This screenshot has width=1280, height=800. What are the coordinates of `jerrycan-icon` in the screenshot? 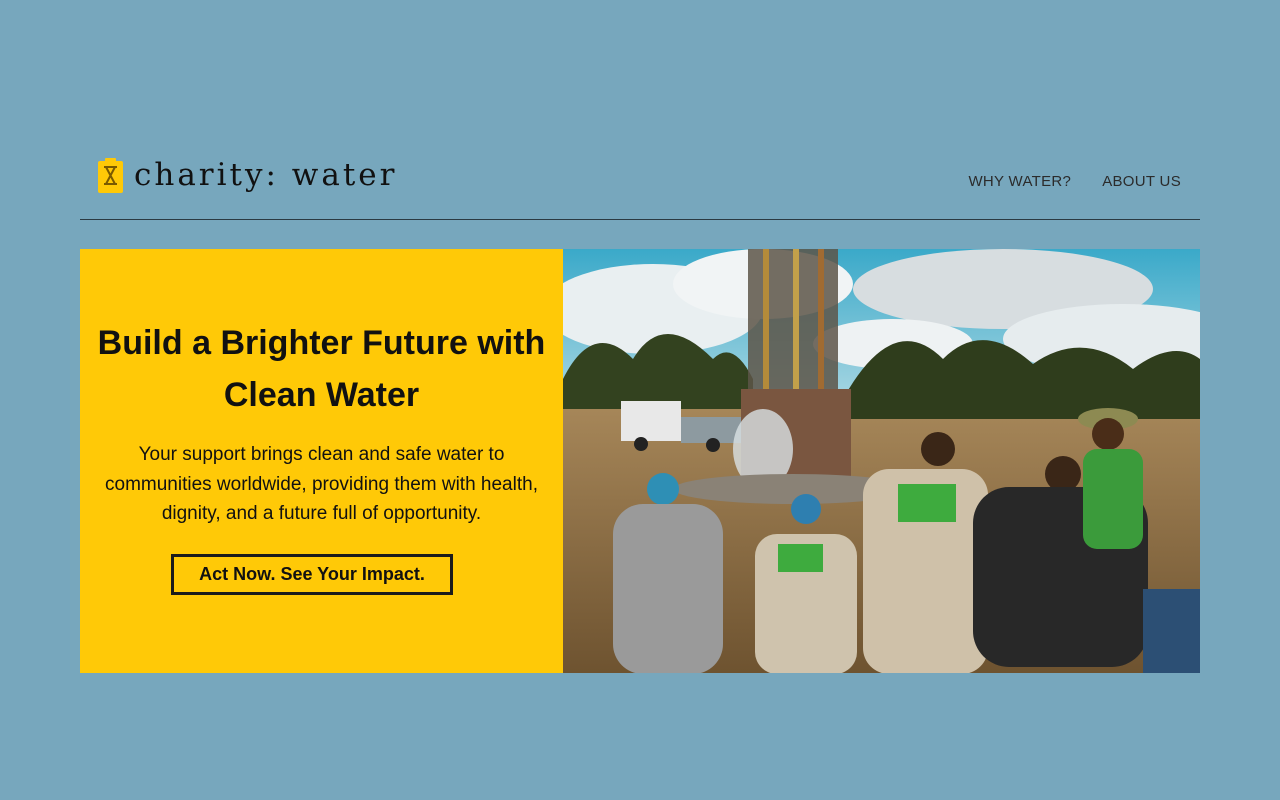 It's located at (110, 175).